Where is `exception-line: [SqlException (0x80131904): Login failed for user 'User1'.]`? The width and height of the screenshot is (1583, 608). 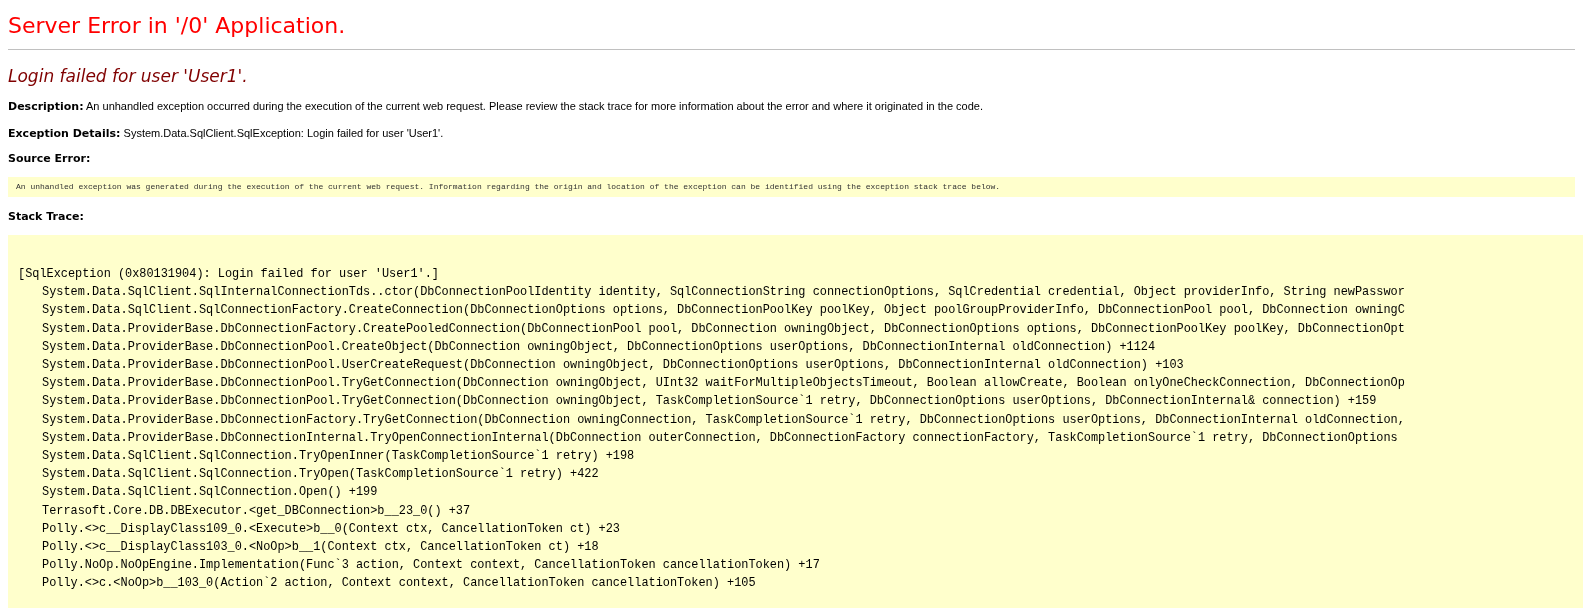
exception-line: [SqlException (0x80131904): Login failed for user 'User1'.] is located at coordinates (228, 274).